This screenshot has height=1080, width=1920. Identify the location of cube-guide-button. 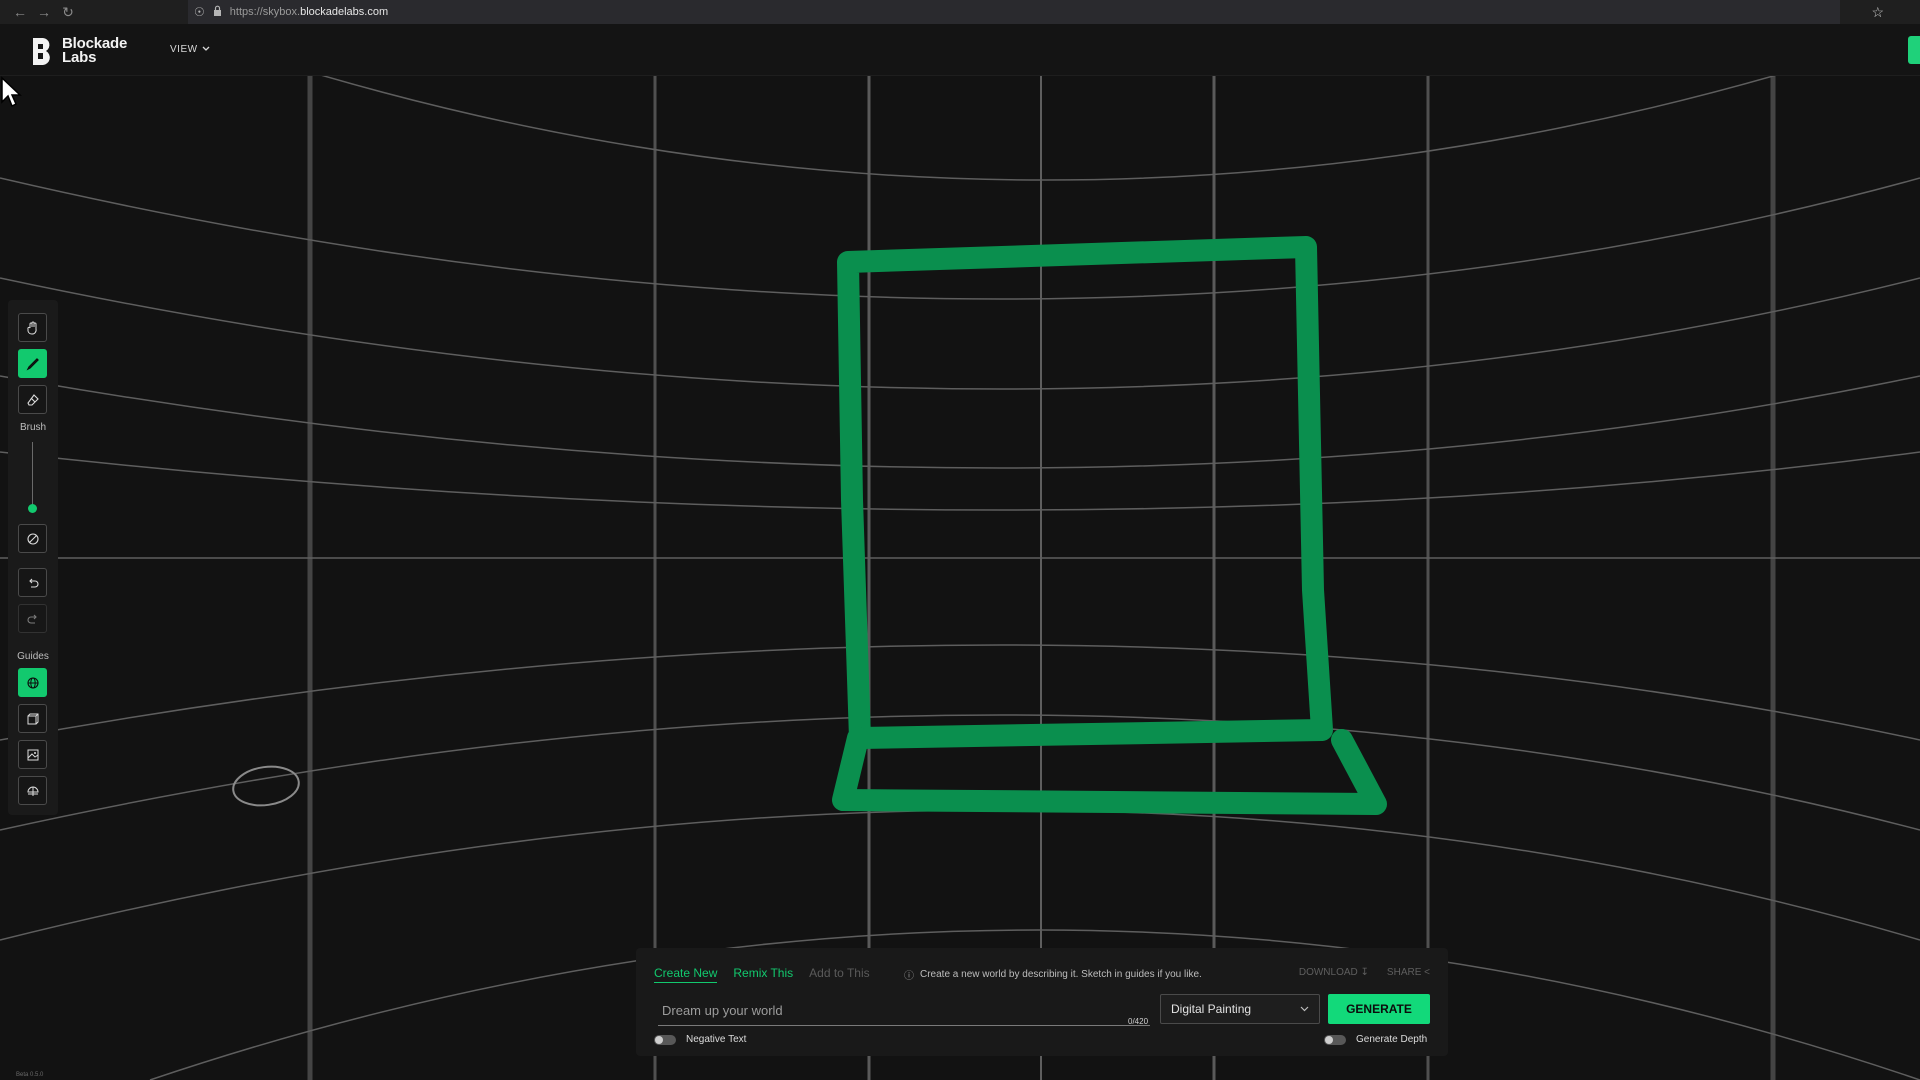
(32, 718).